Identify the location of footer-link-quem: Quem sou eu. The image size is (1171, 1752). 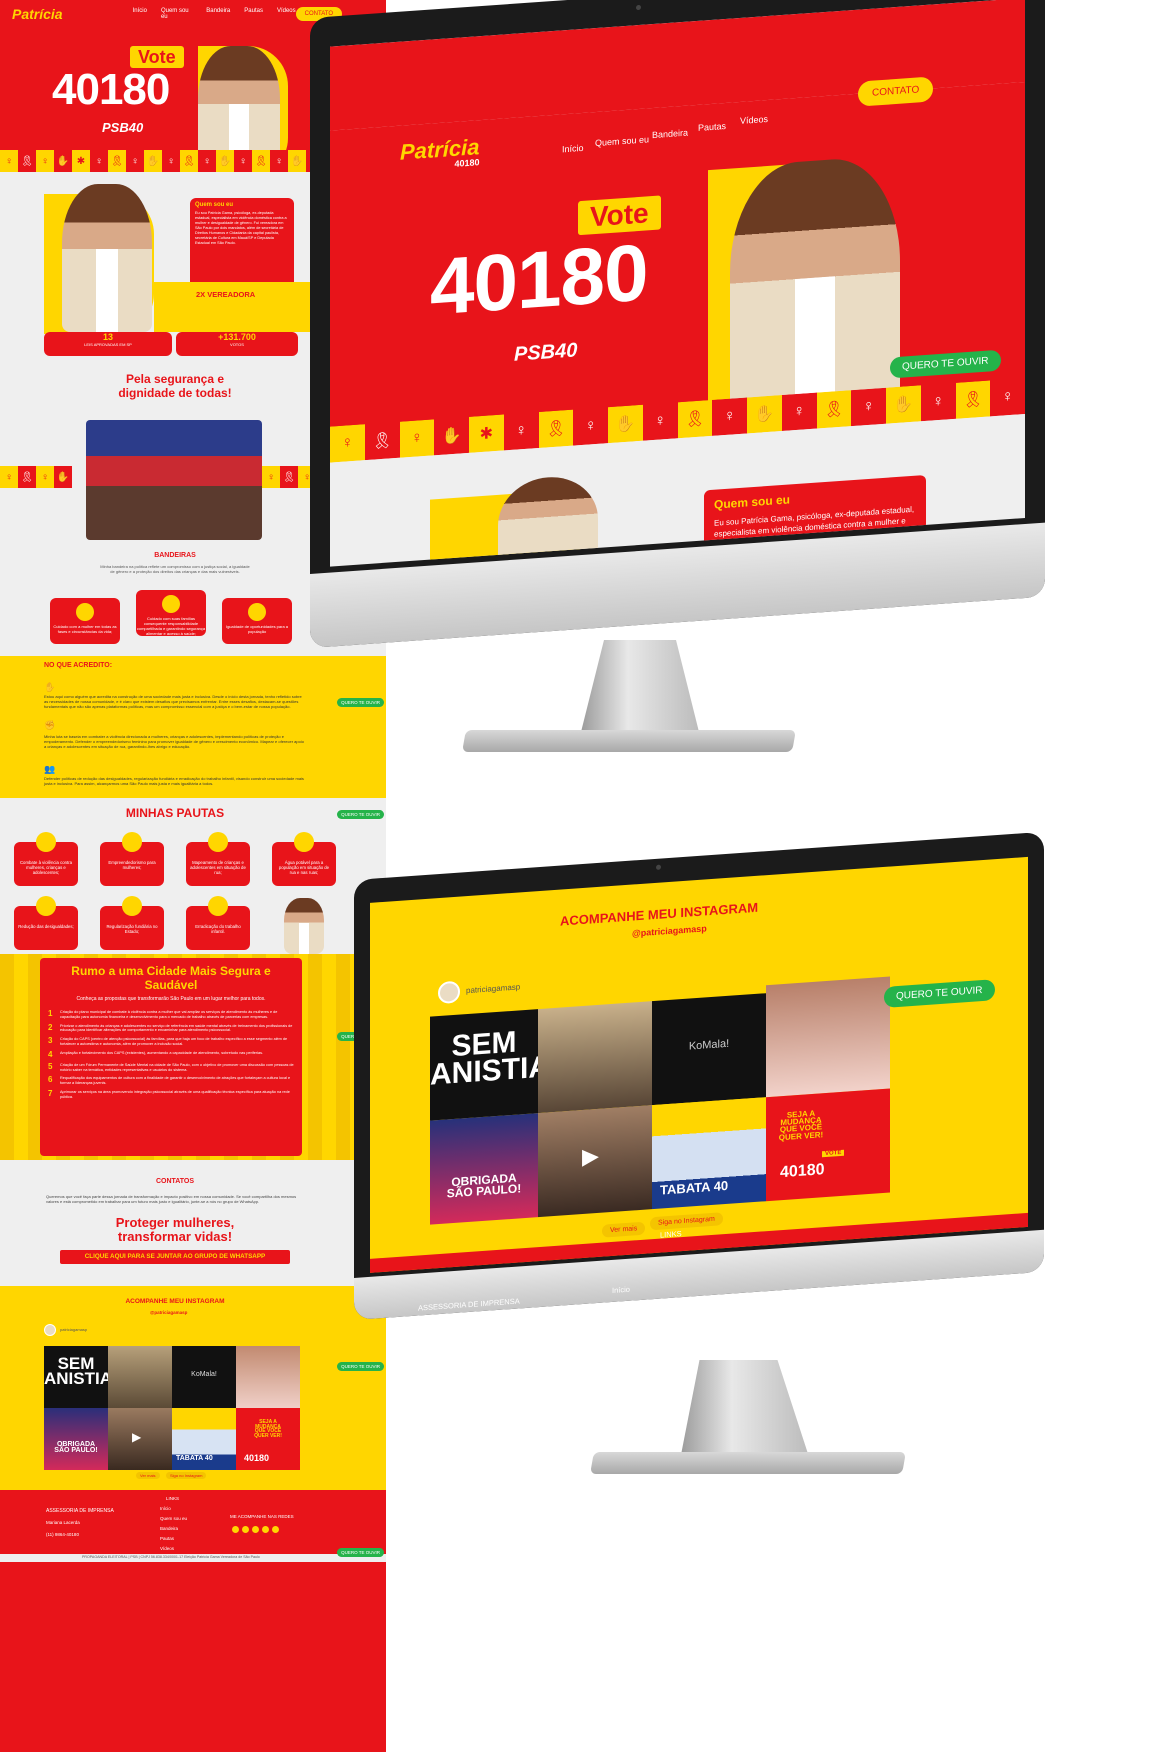
(173, 1519).